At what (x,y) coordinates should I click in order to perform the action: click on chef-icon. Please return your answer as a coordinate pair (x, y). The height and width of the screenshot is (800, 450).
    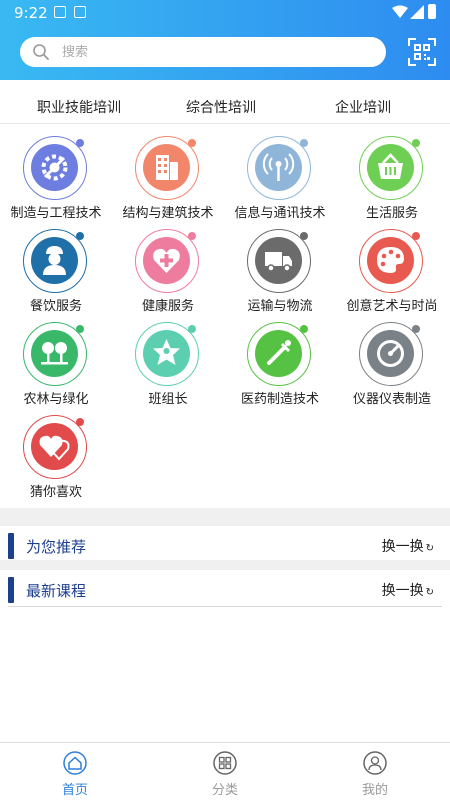
    Looking at the image, I should click on (54, 260).